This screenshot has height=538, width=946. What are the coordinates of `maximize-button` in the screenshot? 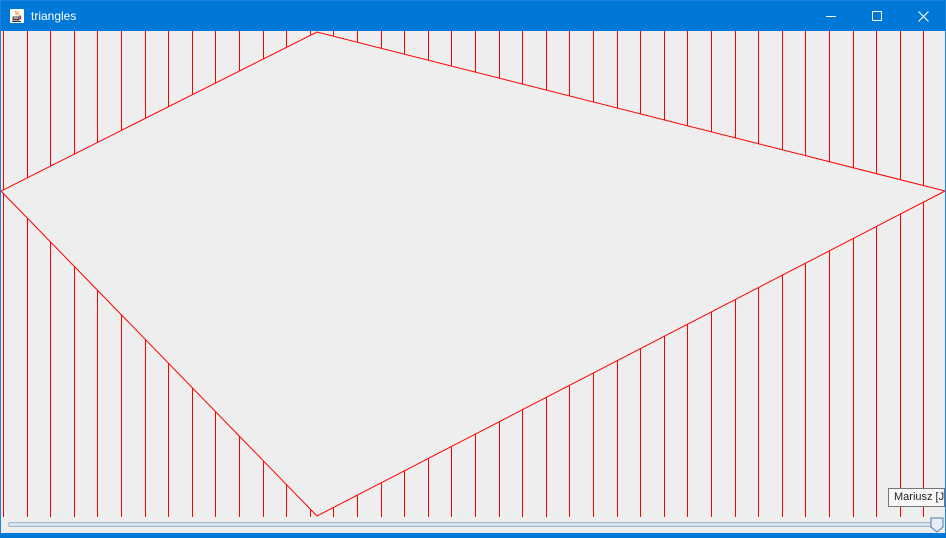 It's located at (877, 16).